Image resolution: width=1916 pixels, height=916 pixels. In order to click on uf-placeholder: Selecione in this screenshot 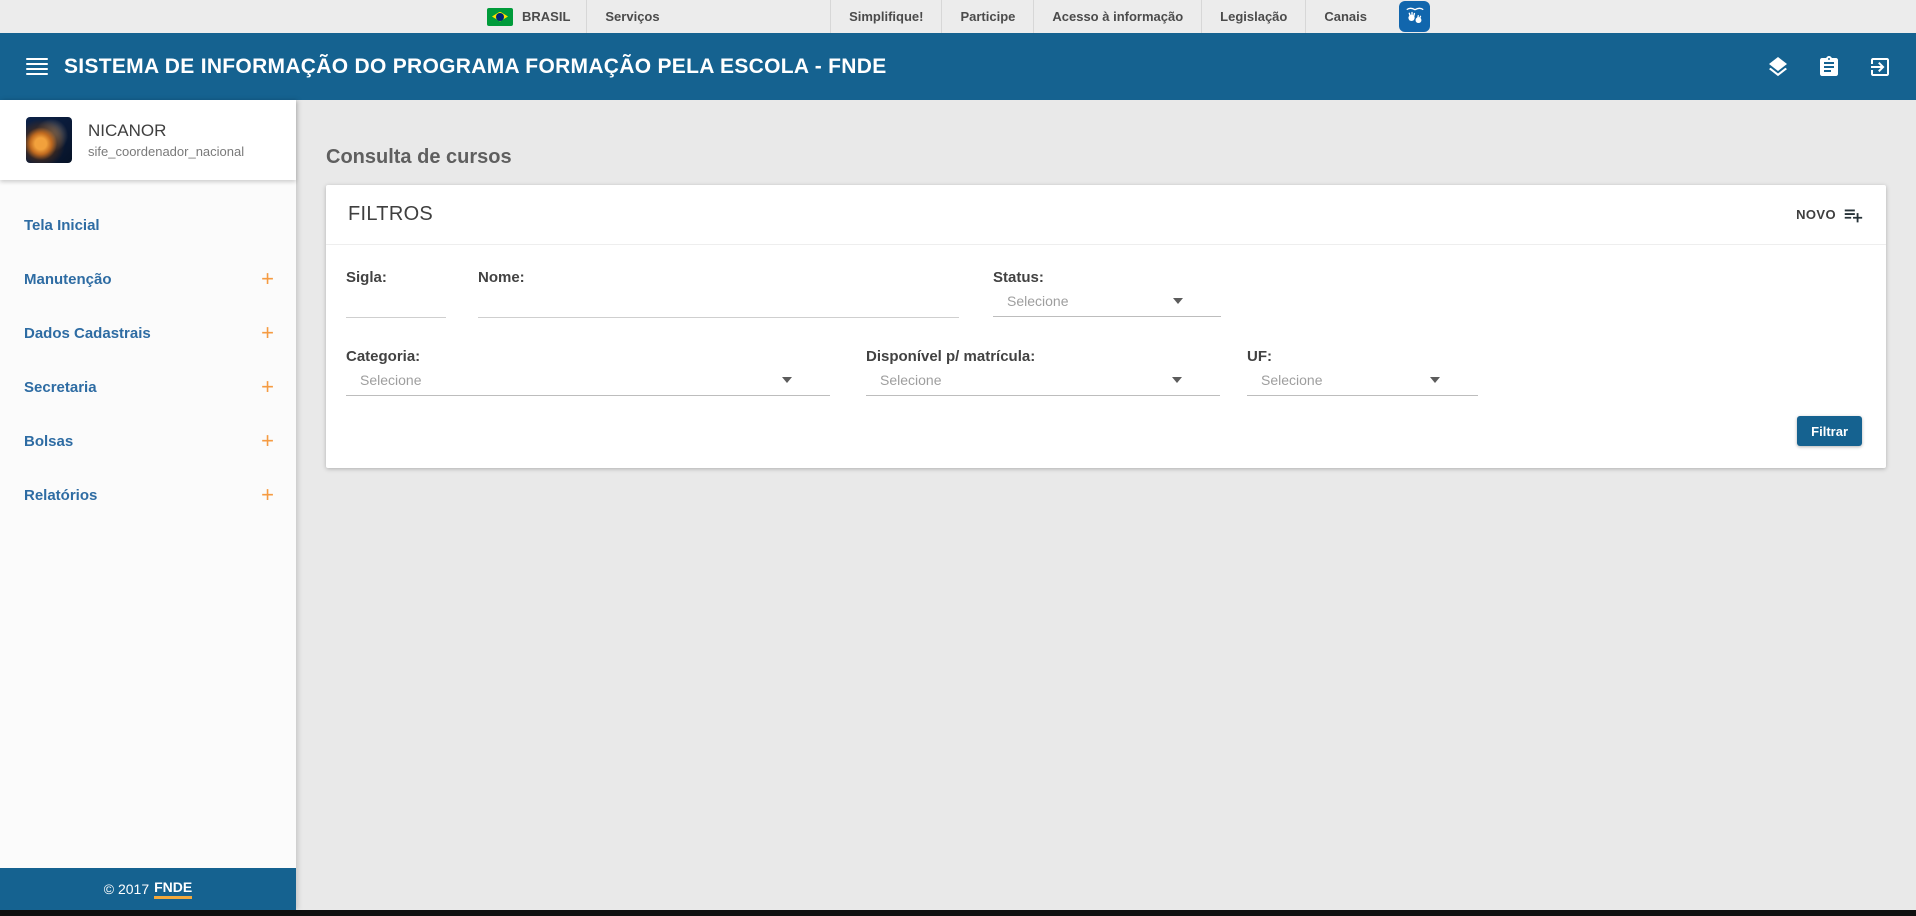, I will do `click(1292, 380)`.